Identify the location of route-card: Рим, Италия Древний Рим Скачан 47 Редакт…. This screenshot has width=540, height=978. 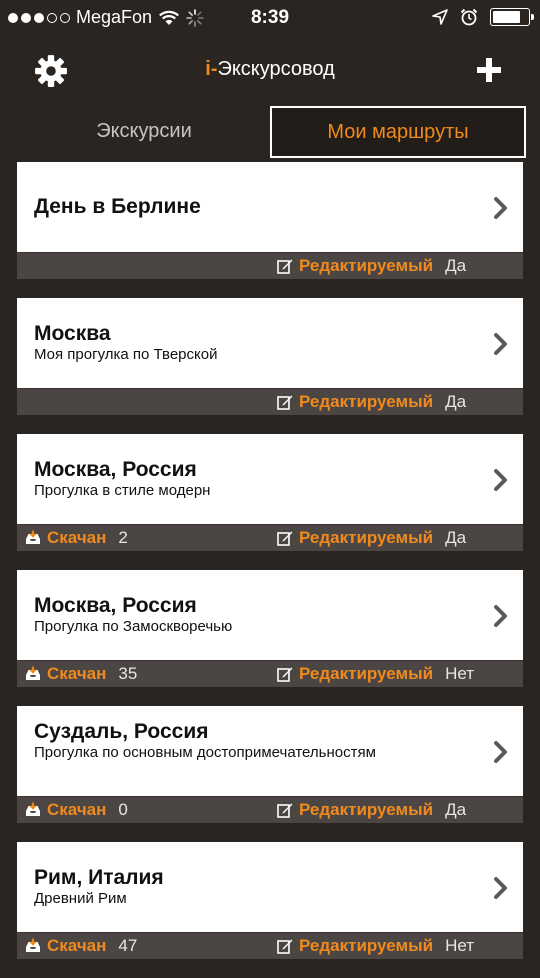
(270, 900).